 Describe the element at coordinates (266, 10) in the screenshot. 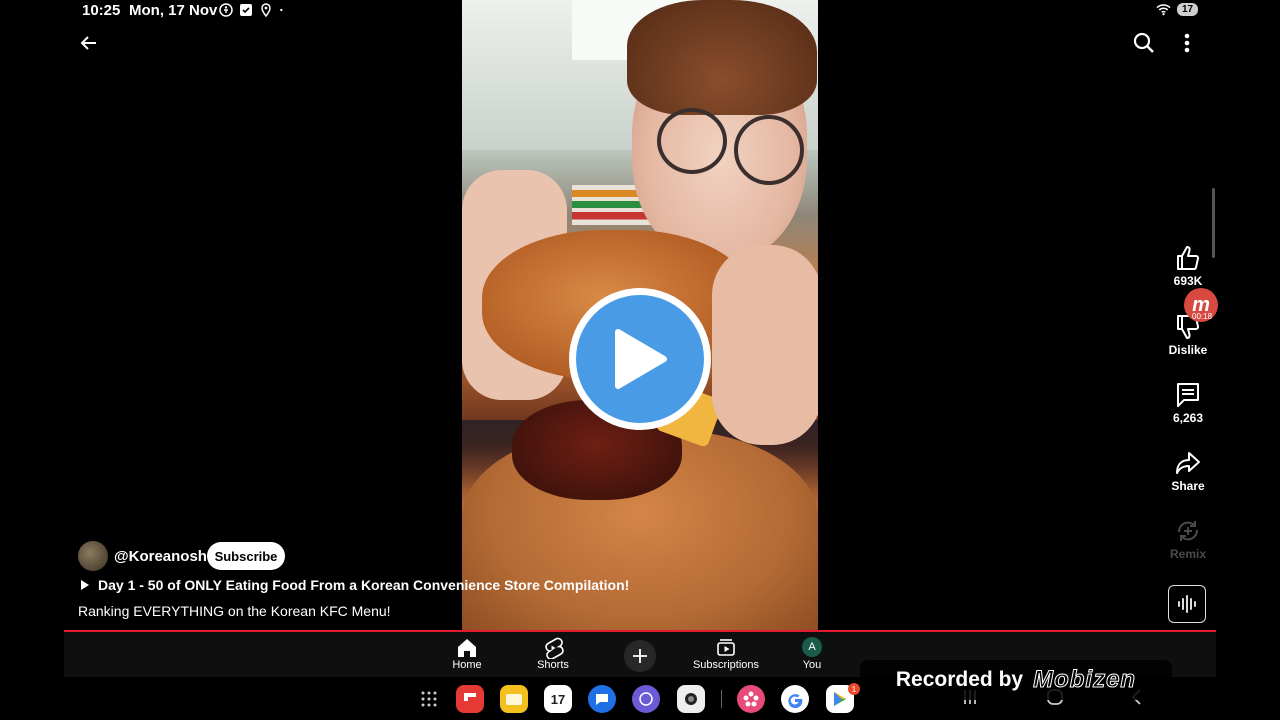

I see `location-icon` at that location.